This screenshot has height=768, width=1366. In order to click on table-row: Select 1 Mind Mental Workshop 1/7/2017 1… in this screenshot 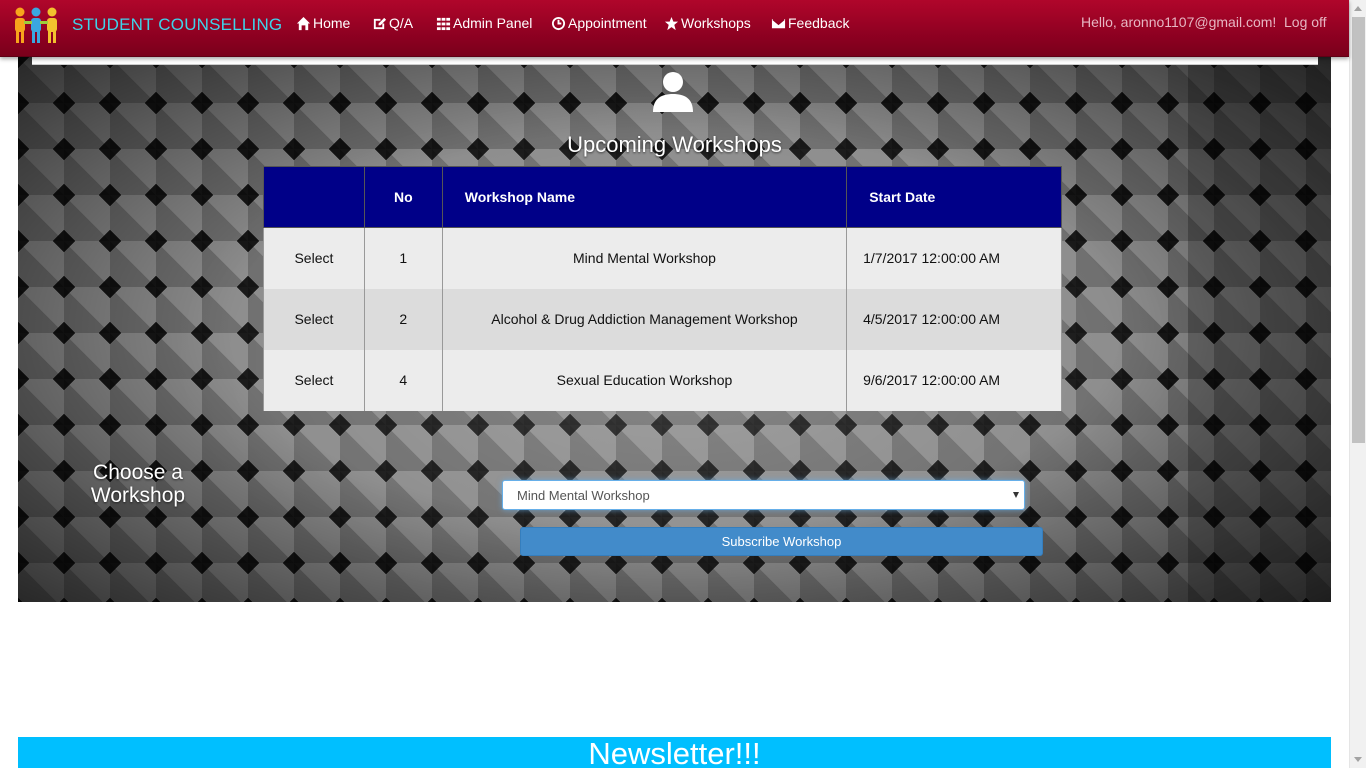, I will do `click(662, 258)`.